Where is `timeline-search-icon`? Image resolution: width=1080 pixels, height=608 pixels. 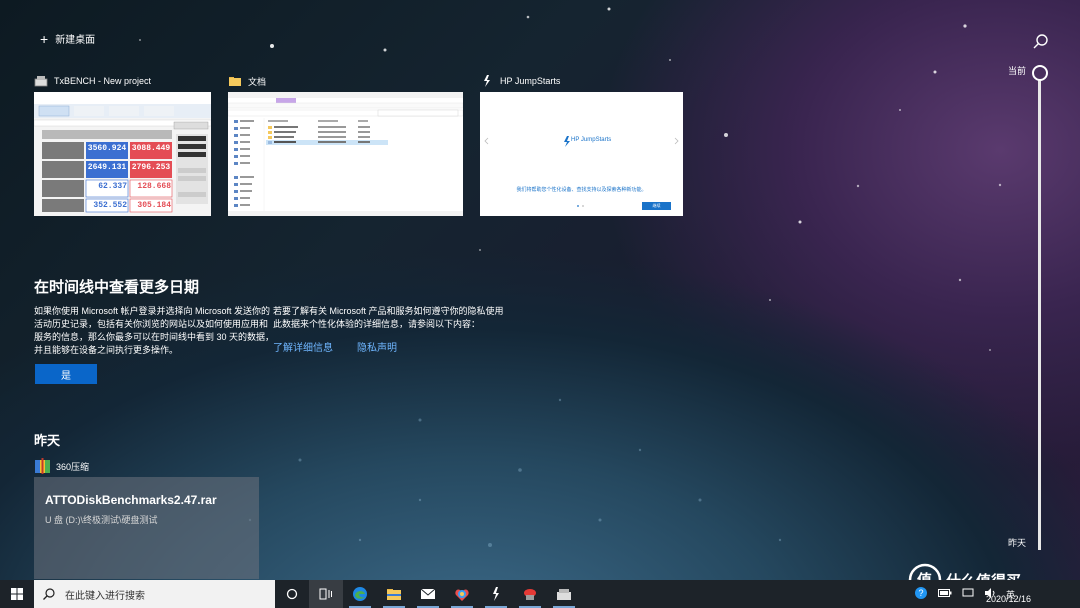 timeline-search-icon is located at coordinates (1041, 42).